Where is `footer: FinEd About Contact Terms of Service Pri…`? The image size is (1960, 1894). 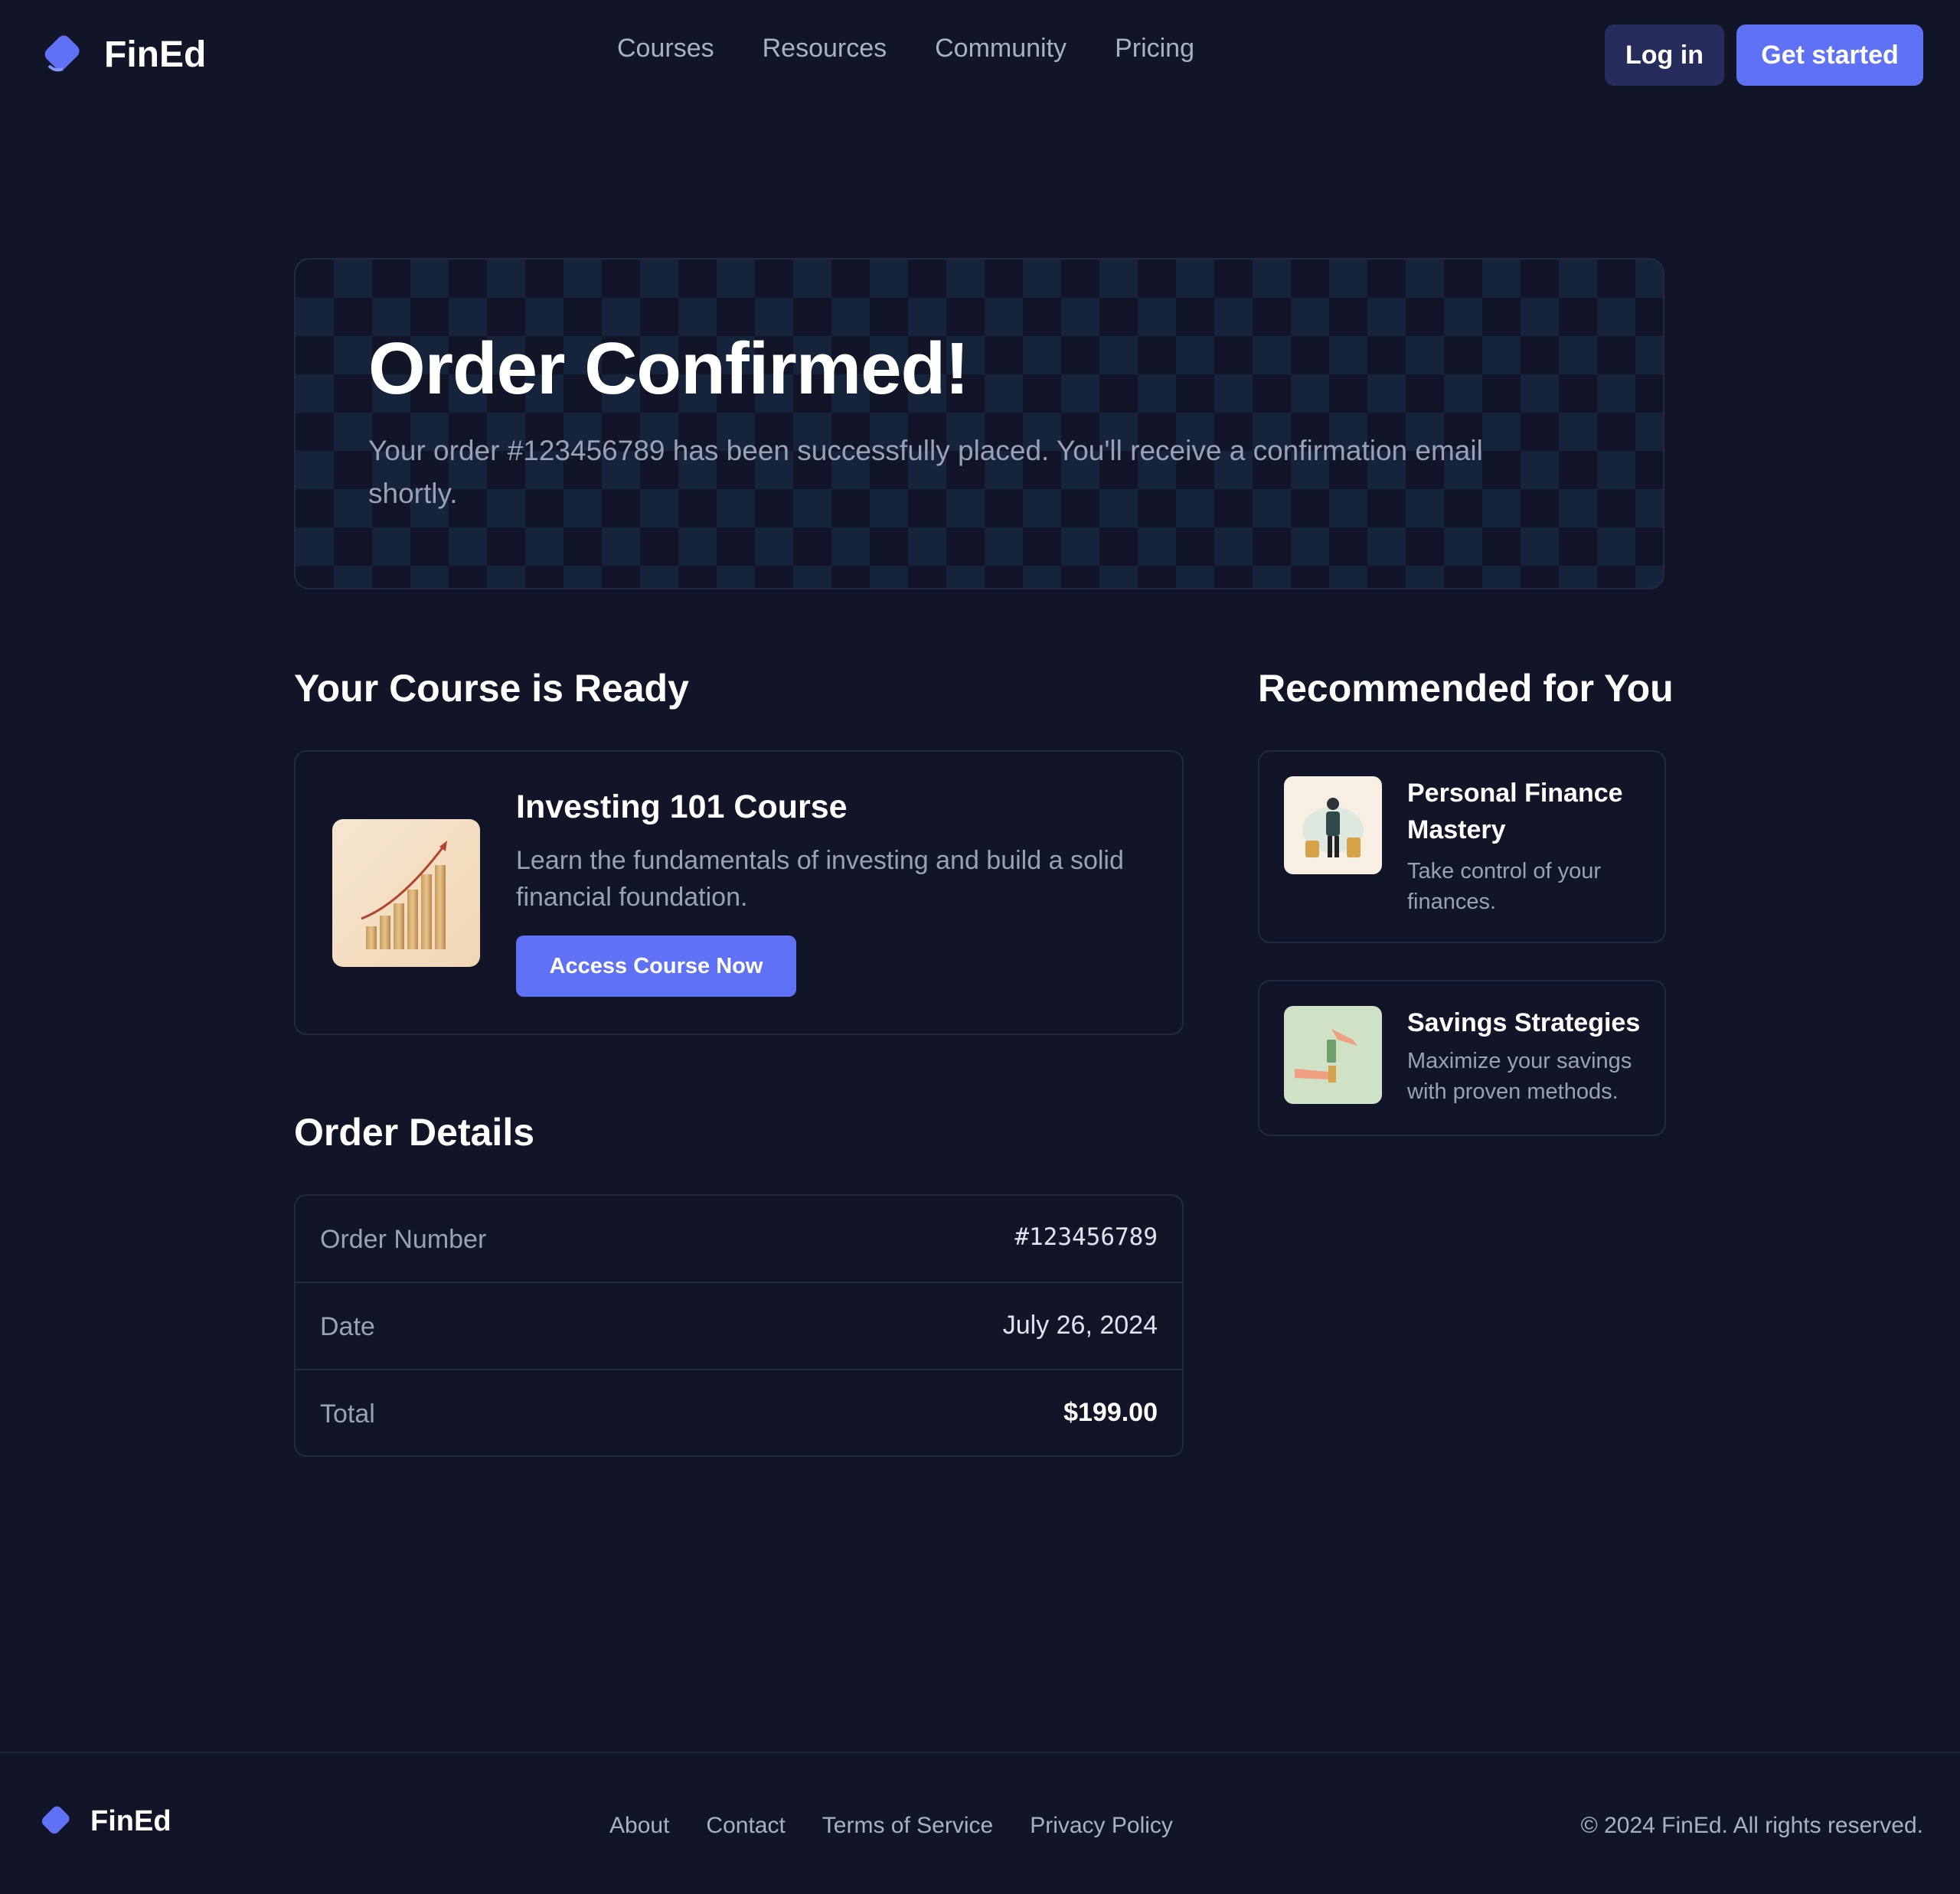
footer: FinEd About Contact Terms of Service Pri… is located at coordinates (980, 1823).